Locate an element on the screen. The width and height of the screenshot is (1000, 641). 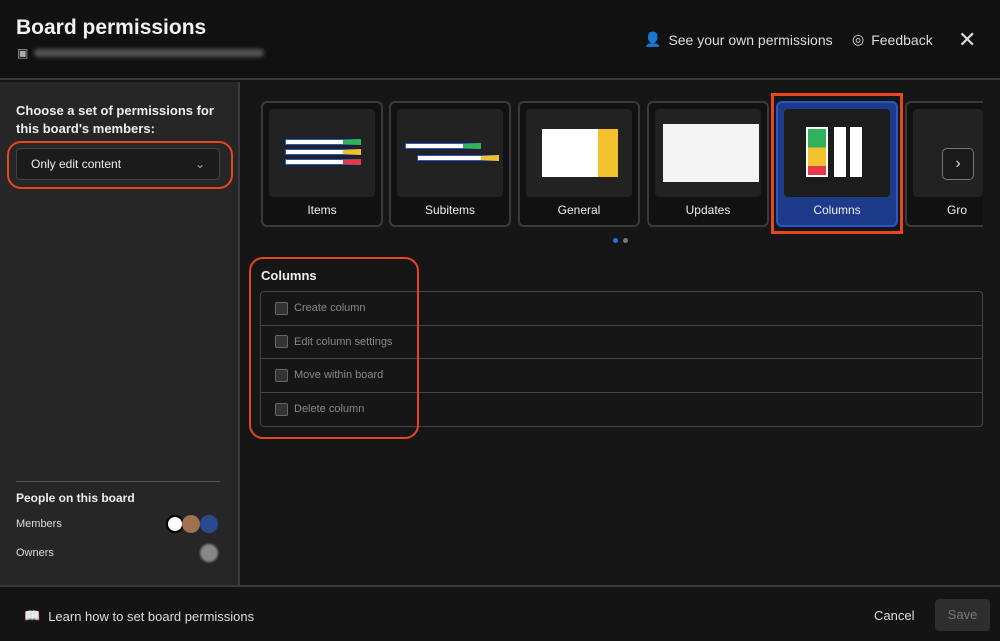
card-label: Columns is located at coordinates (837, 210).